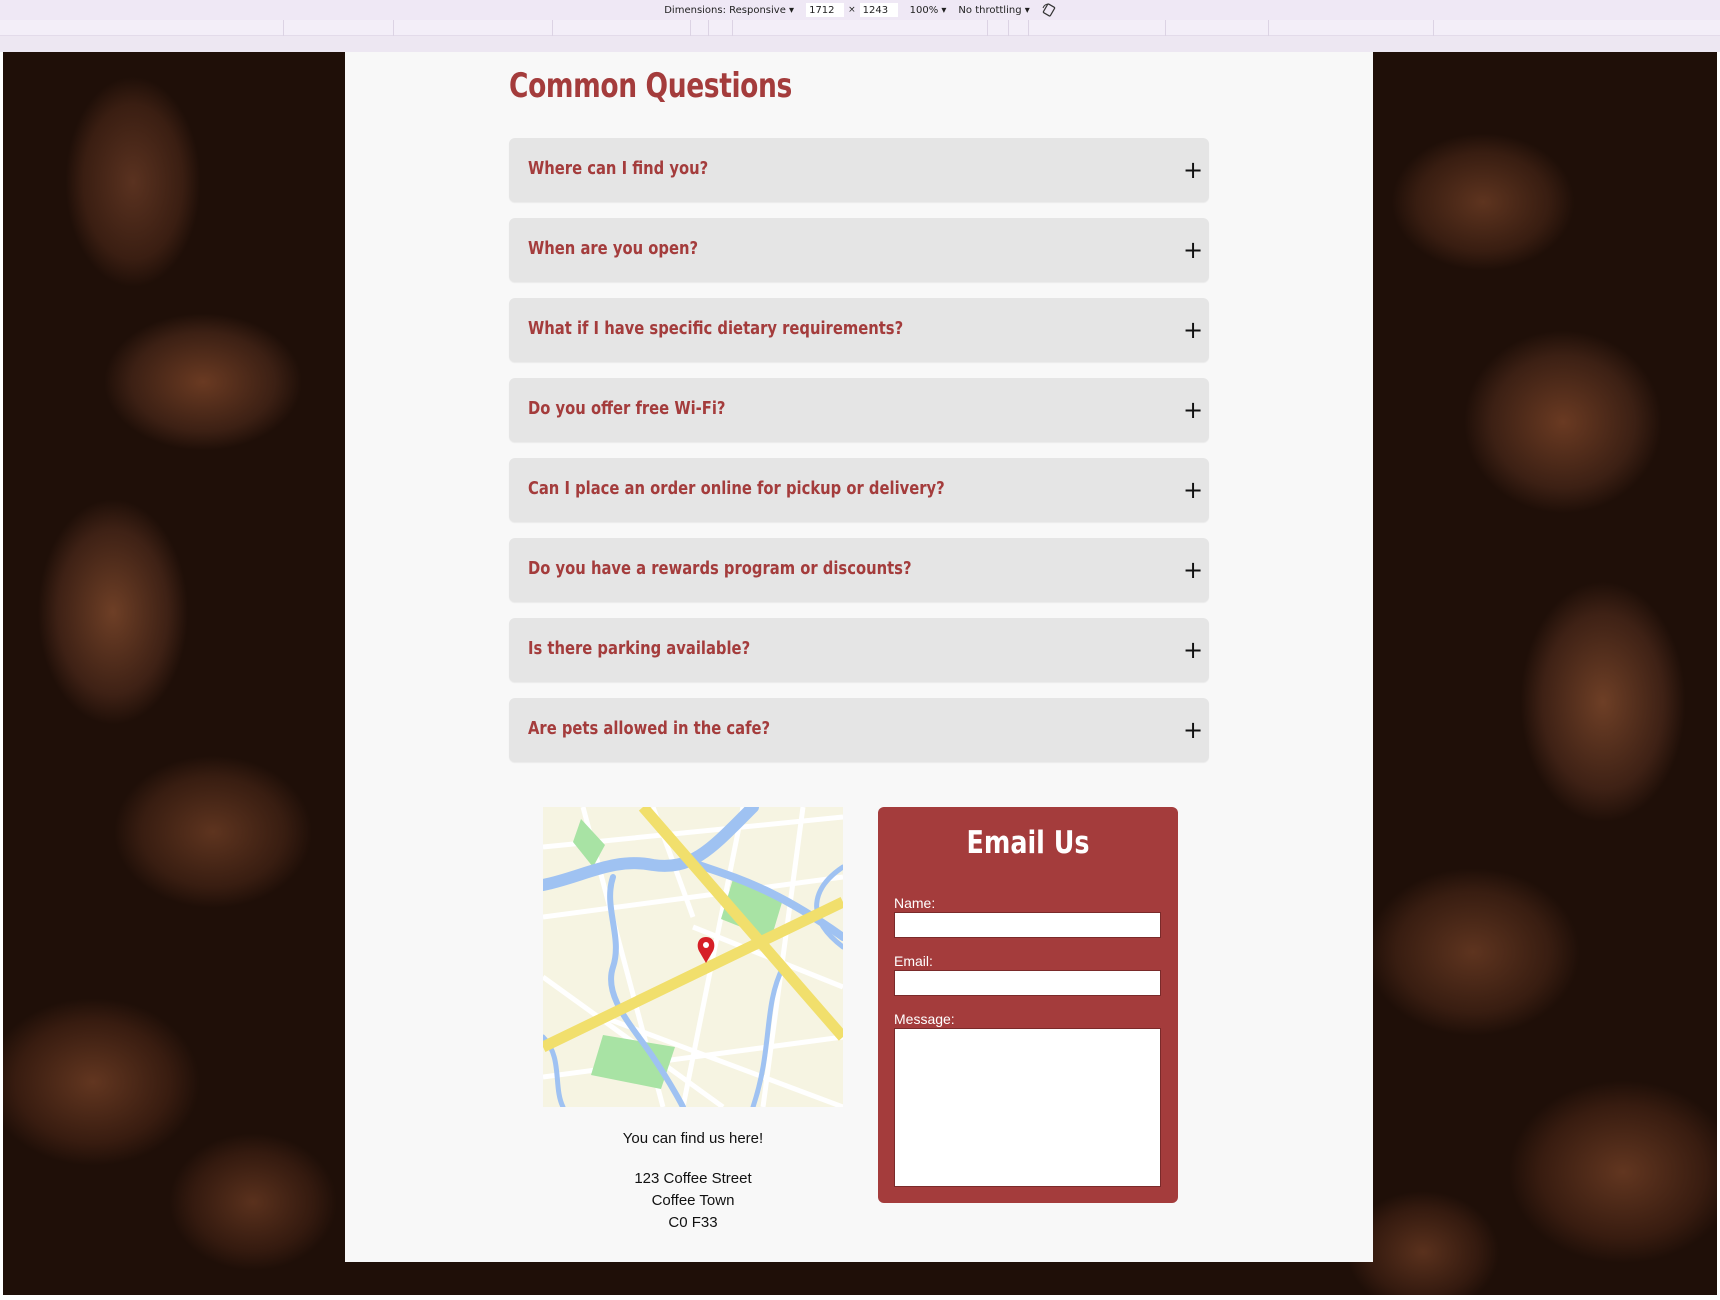 This screenshot has width=1720, height=1300. I want to click on email-label: Email:, so click(913, 961).